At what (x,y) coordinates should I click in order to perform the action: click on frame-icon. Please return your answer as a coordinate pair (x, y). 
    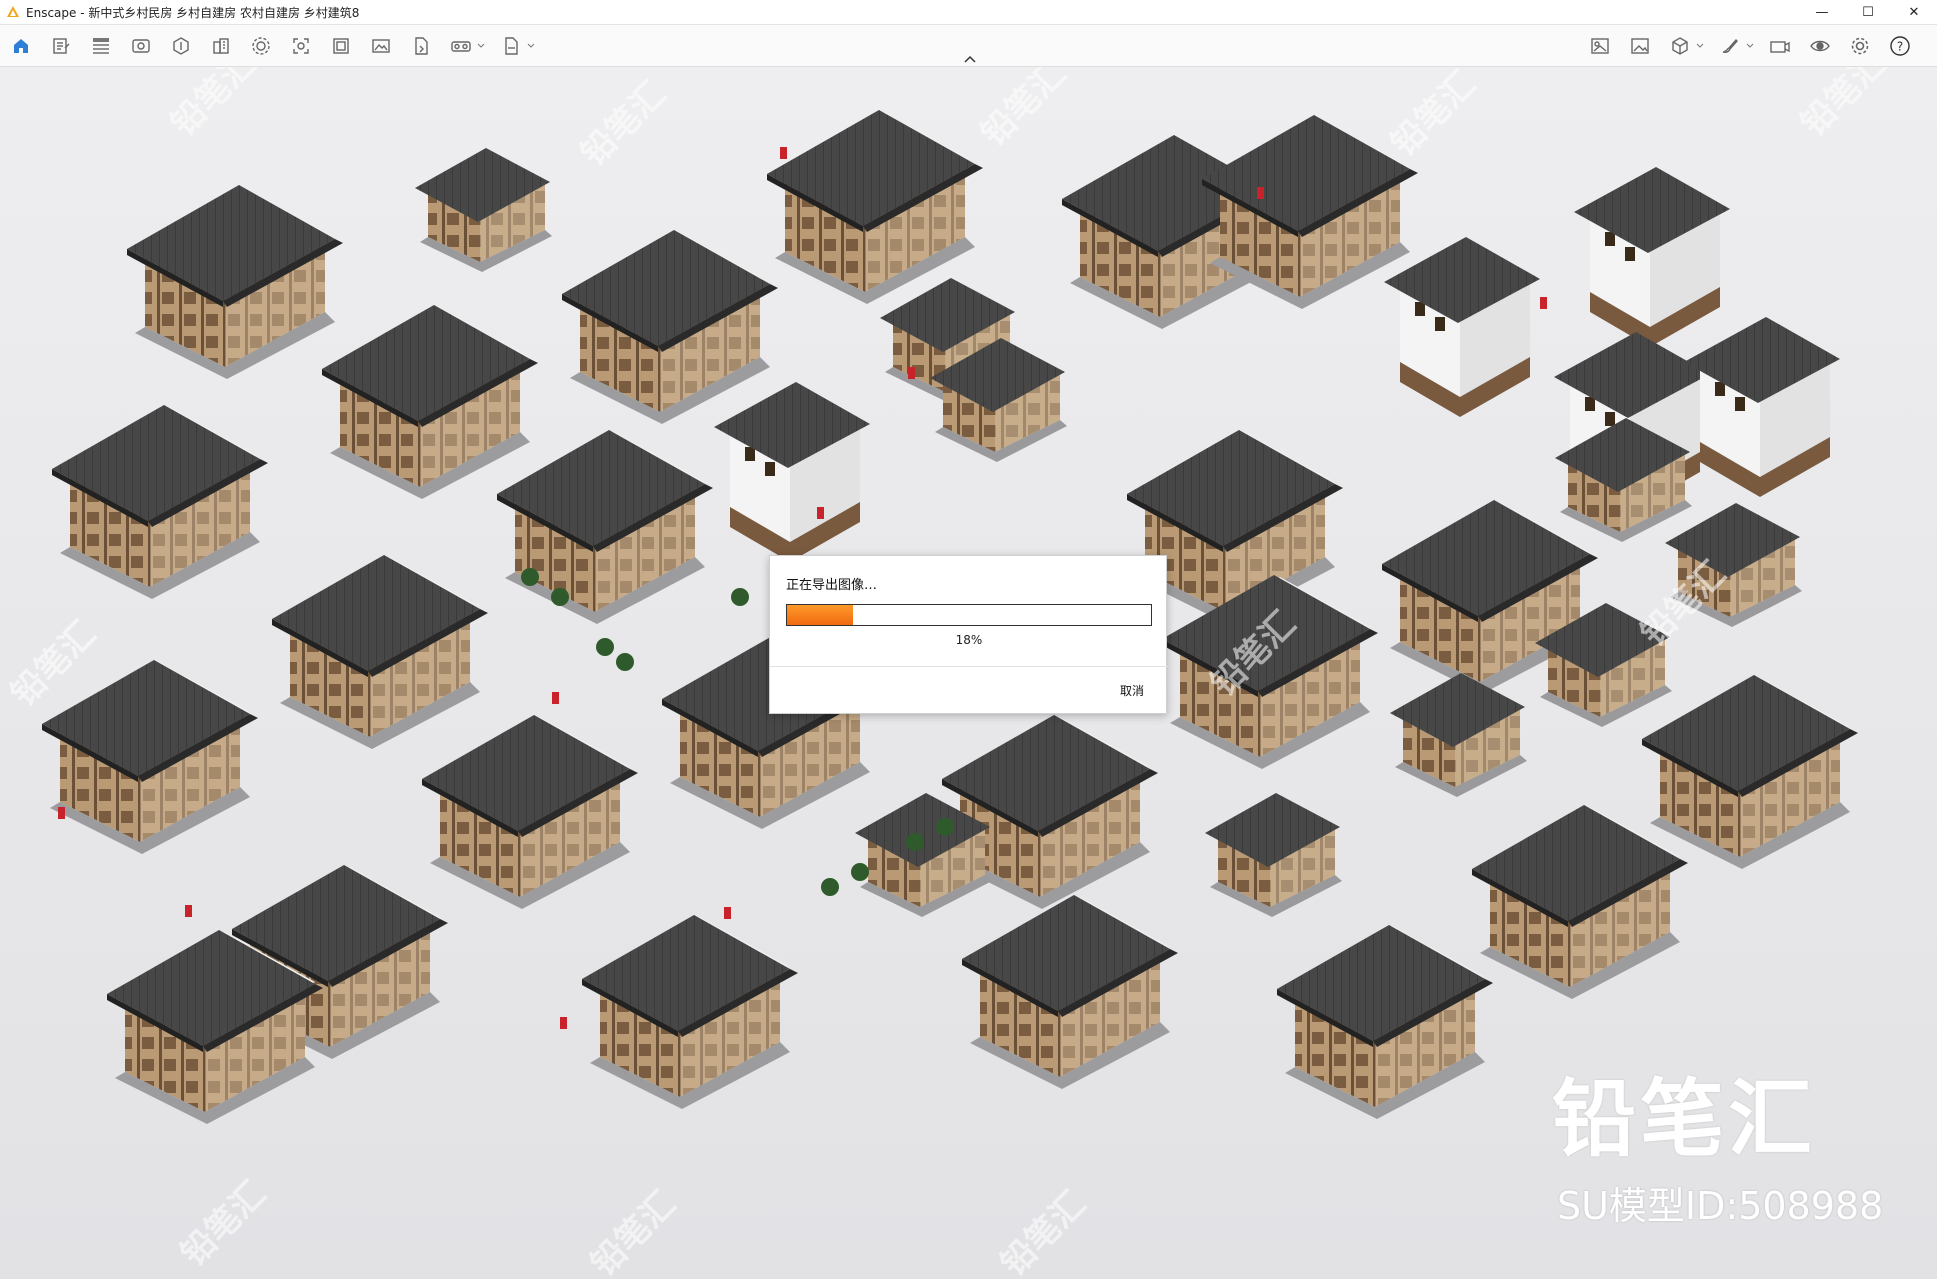
    Looking at the image, I should click on (341, 46).